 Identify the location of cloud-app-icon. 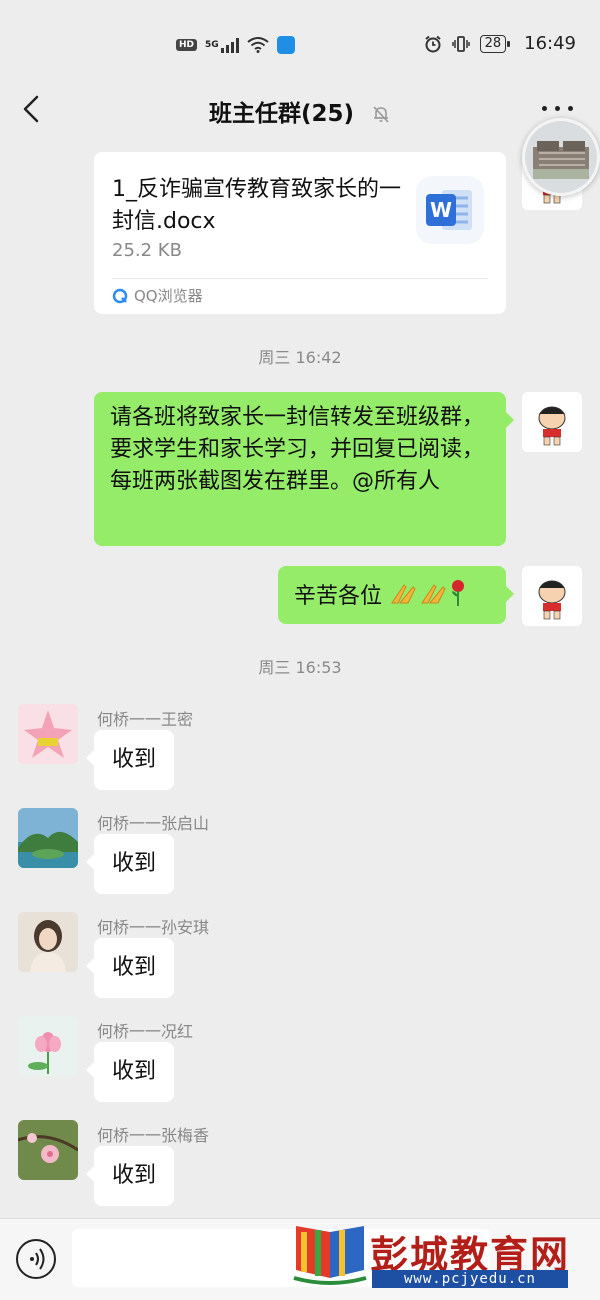
(285, 45).